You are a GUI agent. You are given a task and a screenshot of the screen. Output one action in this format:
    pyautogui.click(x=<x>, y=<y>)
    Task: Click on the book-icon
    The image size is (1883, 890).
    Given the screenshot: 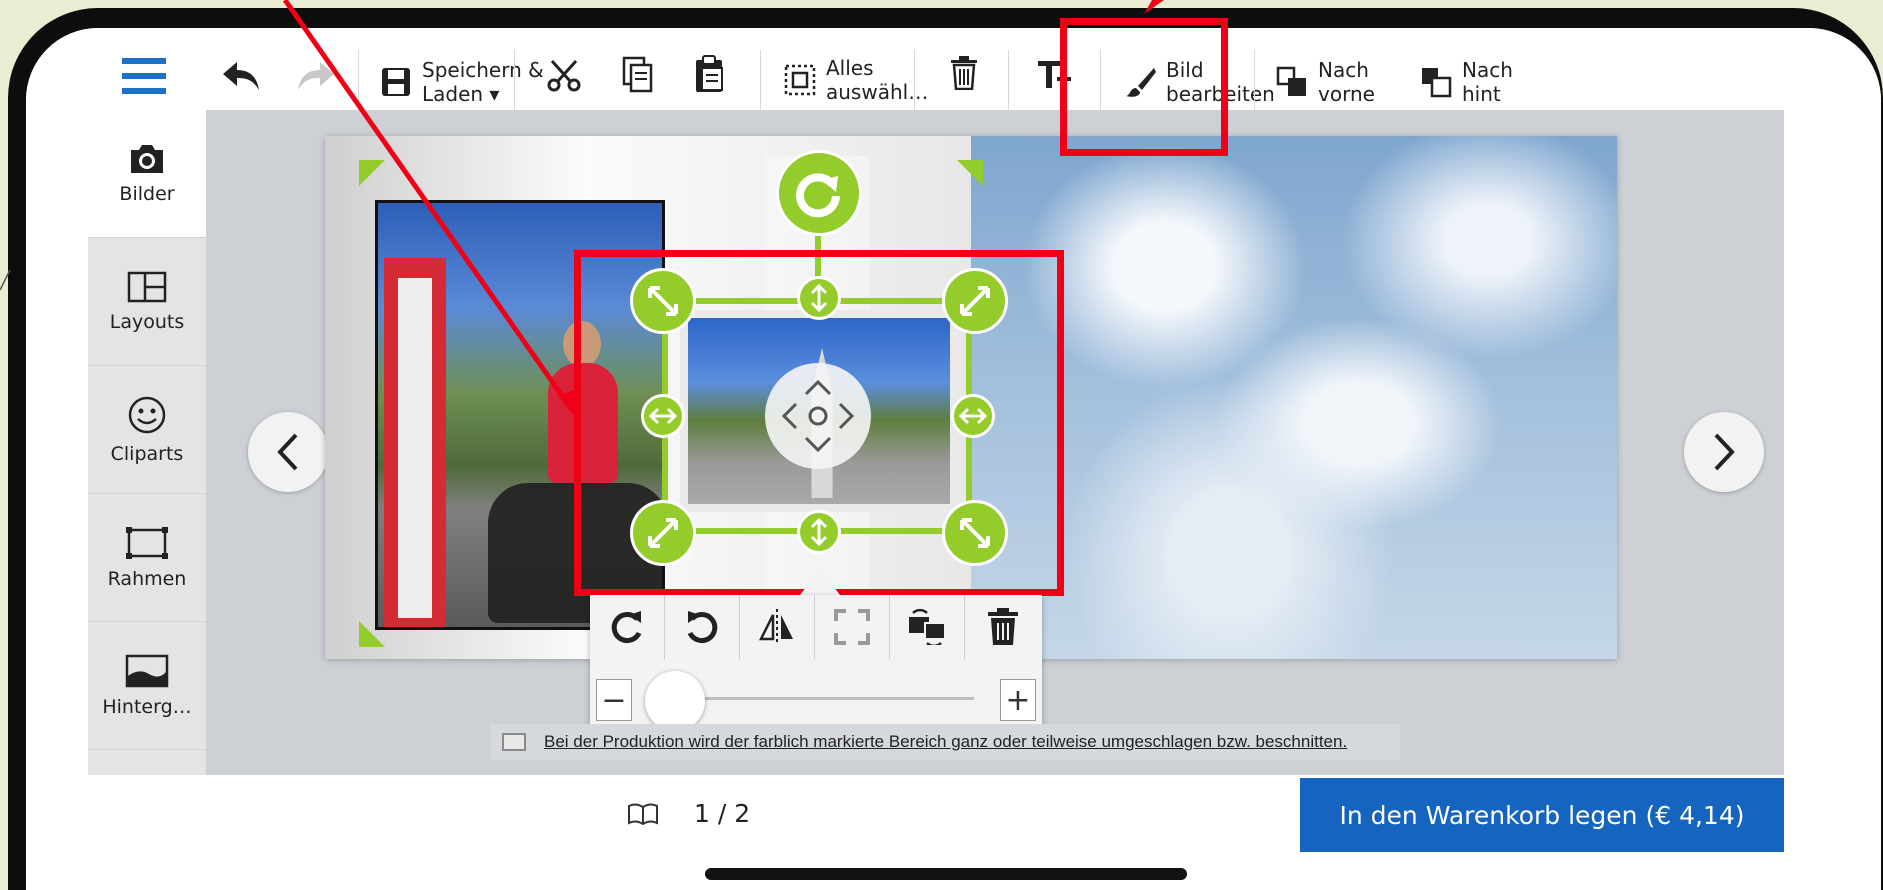 What is the action you would take?
    pyautogui.click(x=643, y=814)
    